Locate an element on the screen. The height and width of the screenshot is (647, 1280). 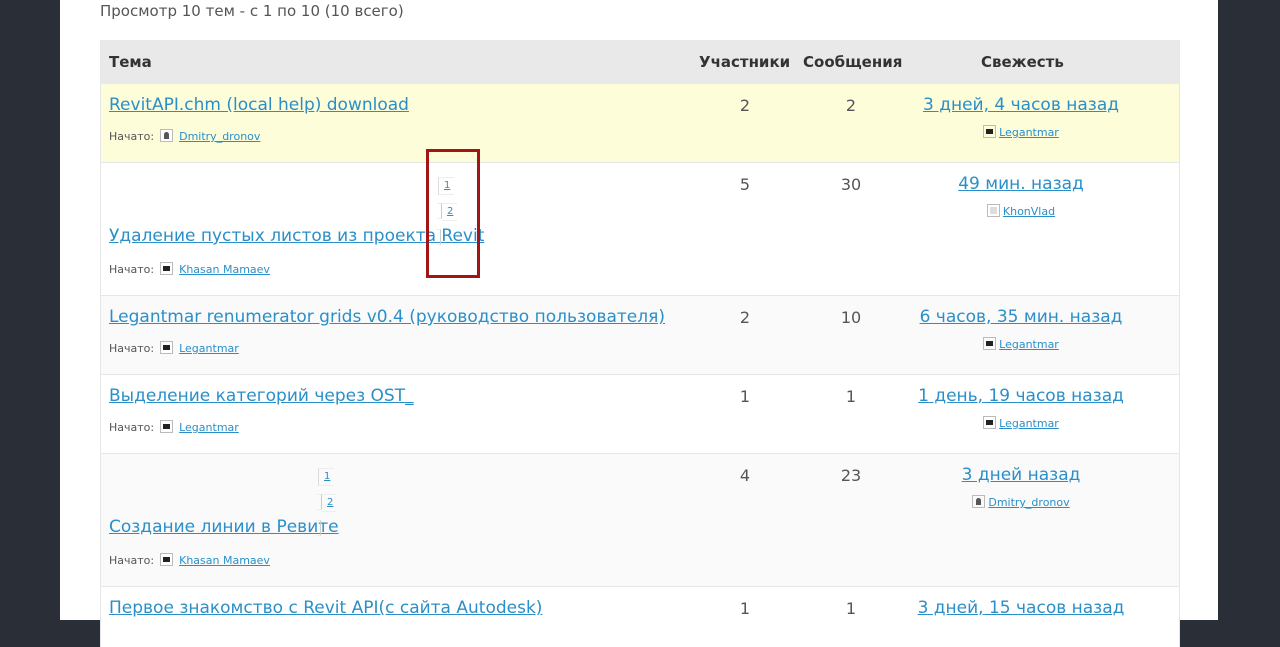
messages-count: 30 is located at coordinates (851, 184).